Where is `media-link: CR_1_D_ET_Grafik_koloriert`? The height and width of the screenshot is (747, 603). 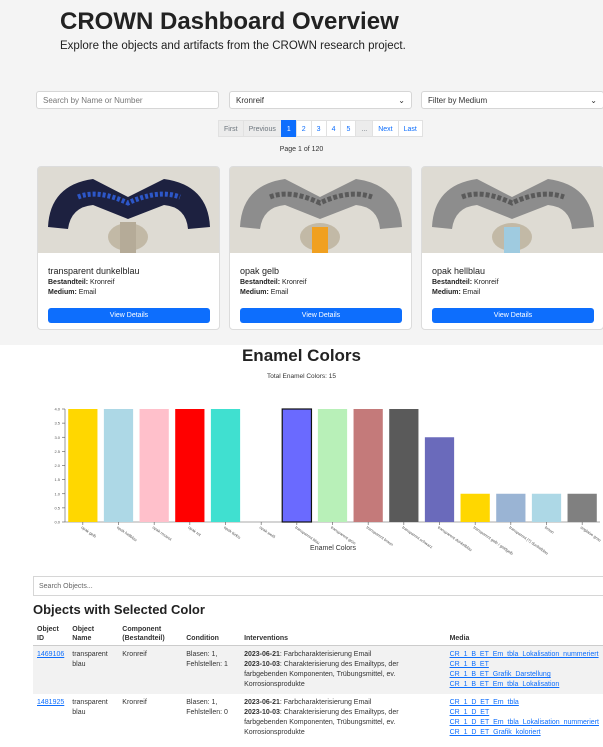 media-link: CR_1_D_ET_Grafik_koloriert is located at coordinates (495, 732).